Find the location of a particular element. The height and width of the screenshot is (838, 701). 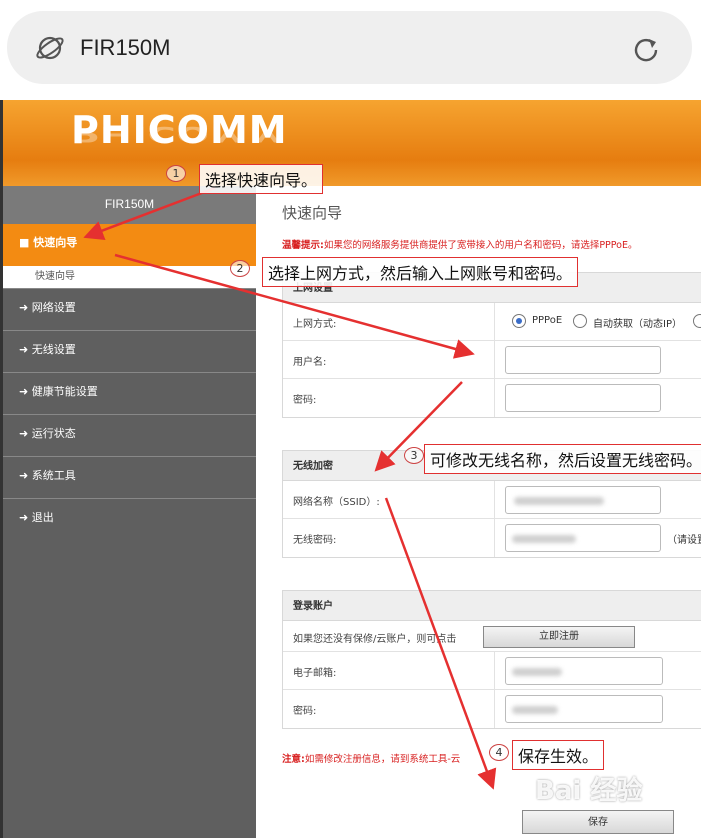

sidebar-item-logout: ➜ 退出 is located at coordinates (129, 519).